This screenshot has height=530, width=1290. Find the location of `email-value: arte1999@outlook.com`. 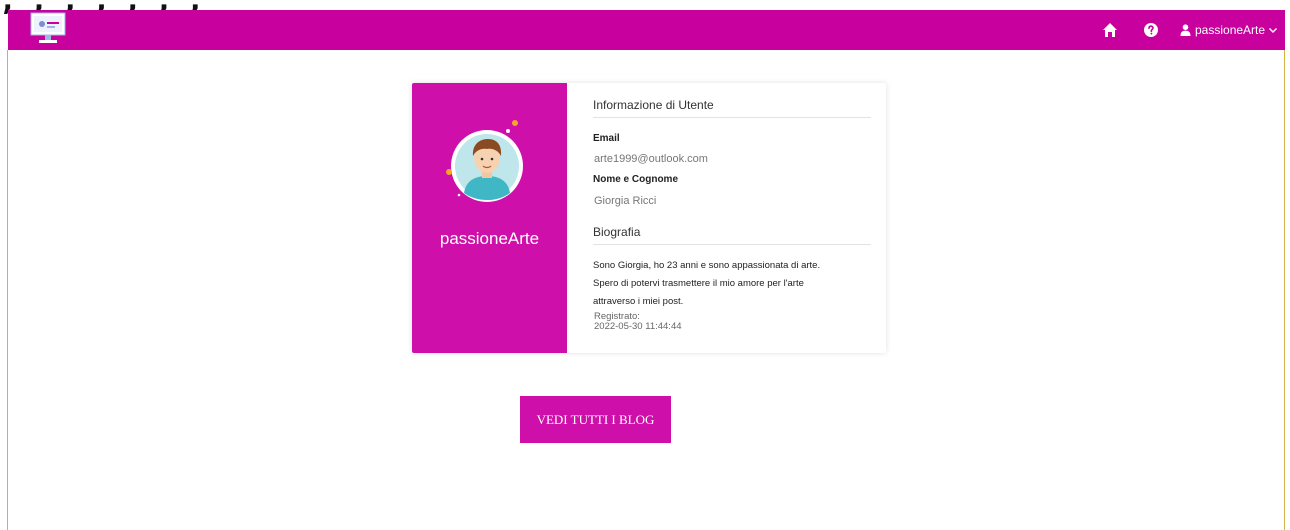

email-value: arte1999@outlook.com is located at coordinates (651, 159).